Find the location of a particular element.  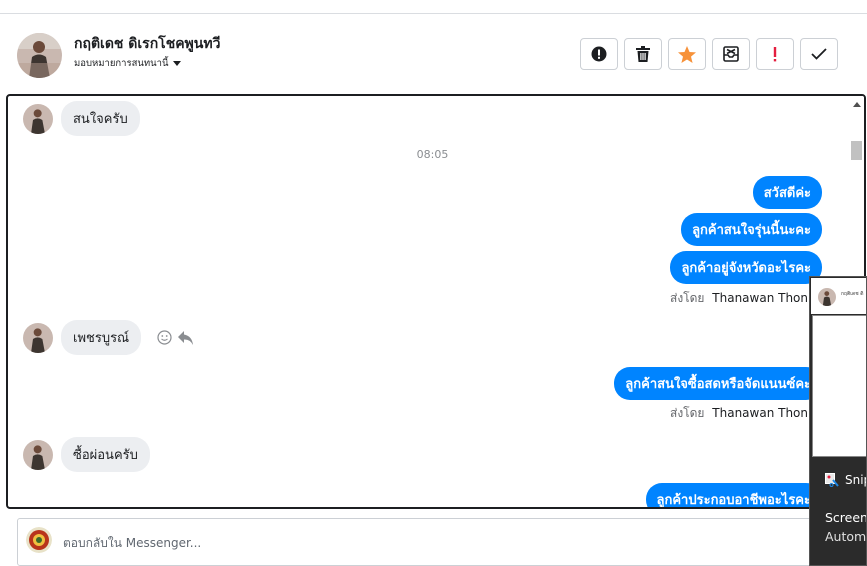

mark-important-button is located at coordinates (775, 54).